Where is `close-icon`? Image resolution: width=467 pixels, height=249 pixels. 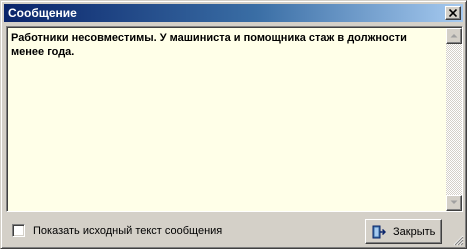 close-icon is located at coordinates (453, 13).